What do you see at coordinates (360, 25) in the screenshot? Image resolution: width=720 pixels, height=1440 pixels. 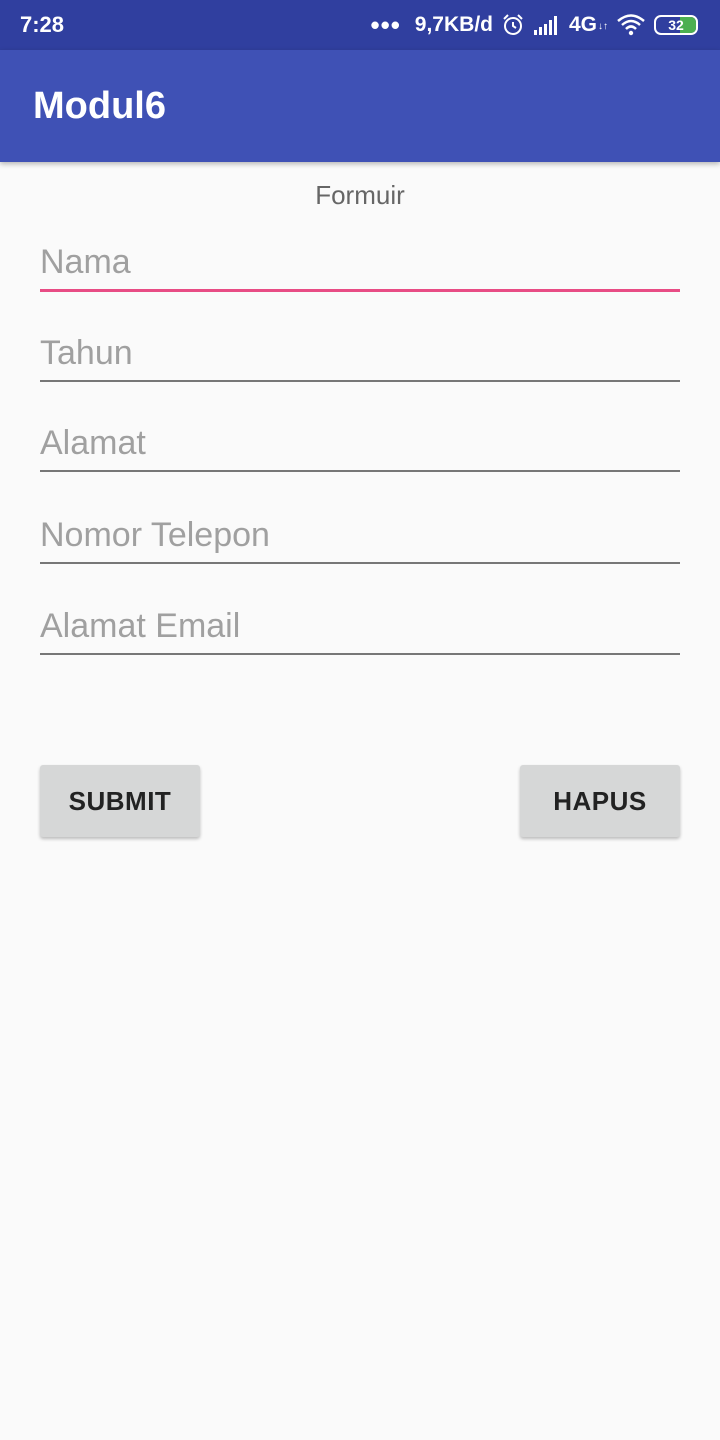 I see `status-bar: 7:28 ••• 9,7KB/d 4G ↓↑ 32` at bounding box center [360, 25].